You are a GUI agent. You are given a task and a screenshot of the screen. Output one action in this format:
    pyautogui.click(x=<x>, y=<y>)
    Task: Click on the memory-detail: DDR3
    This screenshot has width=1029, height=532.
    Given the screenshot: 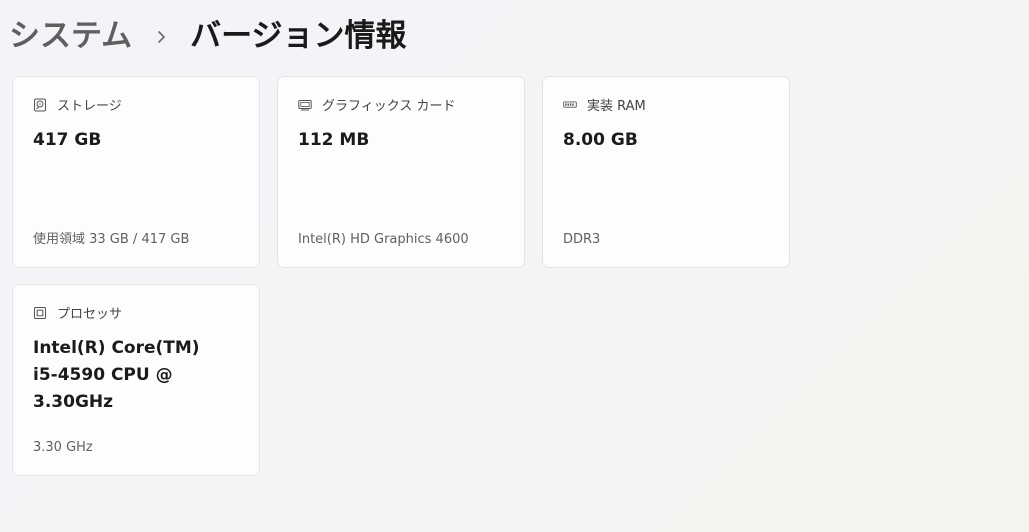 What is the action you would take?
    pyautogui.click(x=582, y=239)
    